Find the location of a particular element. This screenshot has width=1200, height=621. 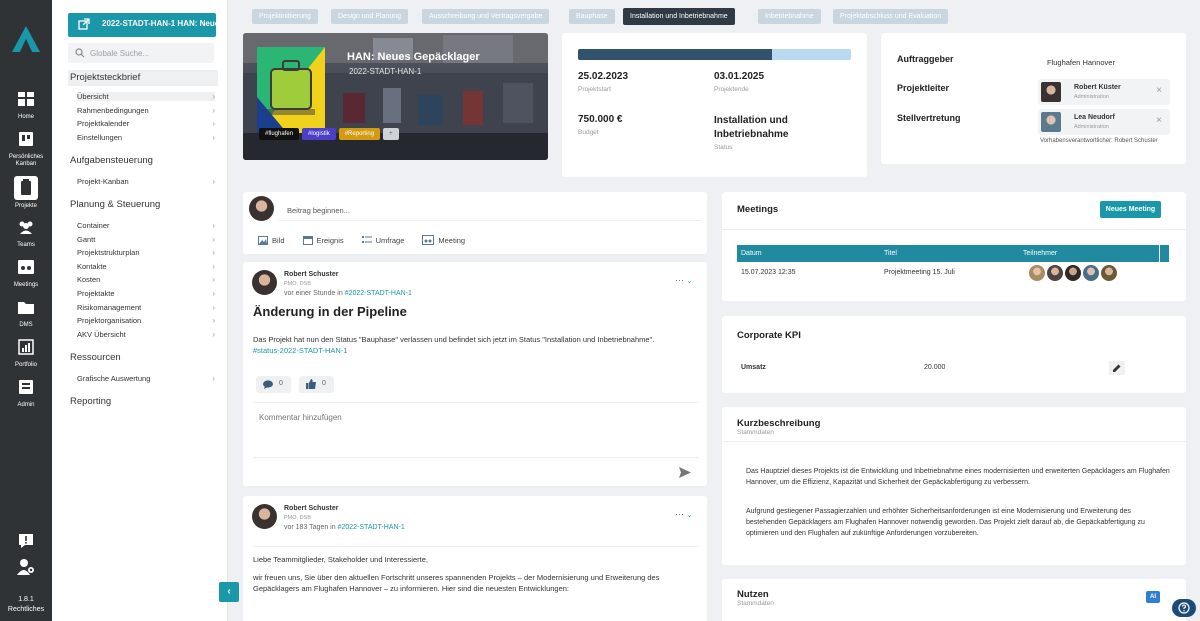

new-meeting-button: Neues Meeting is located at coordinates (1130, 209).